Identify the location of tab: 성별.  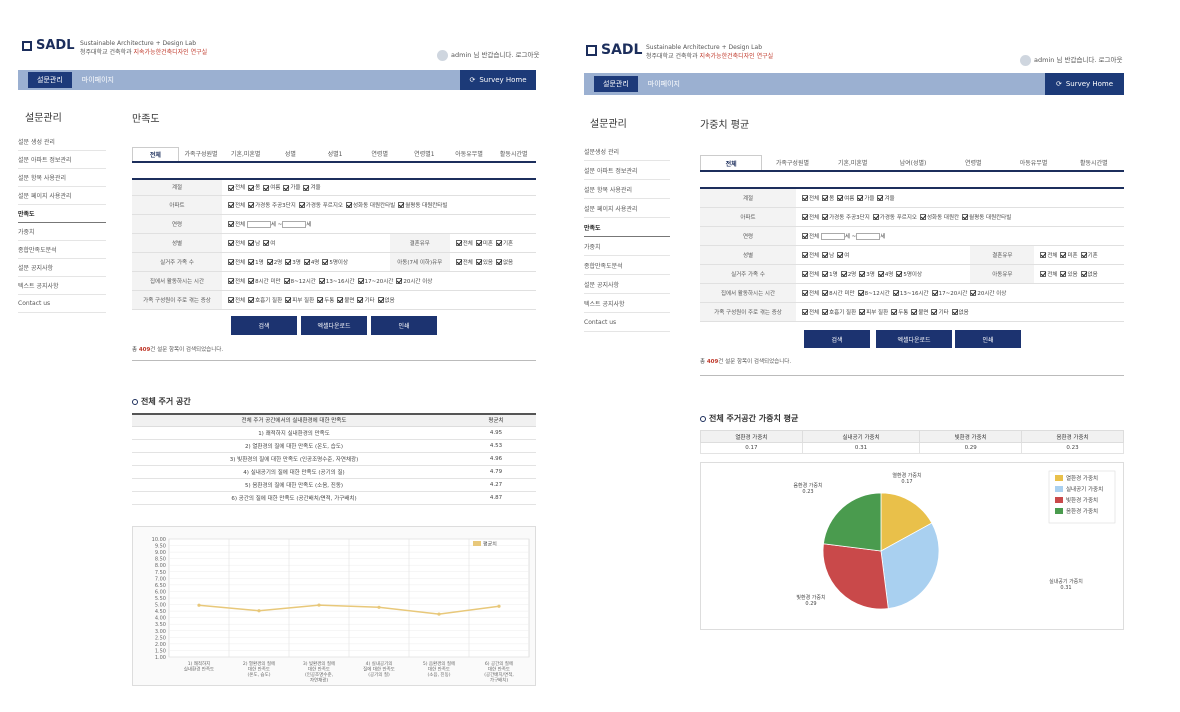
(290, 154).